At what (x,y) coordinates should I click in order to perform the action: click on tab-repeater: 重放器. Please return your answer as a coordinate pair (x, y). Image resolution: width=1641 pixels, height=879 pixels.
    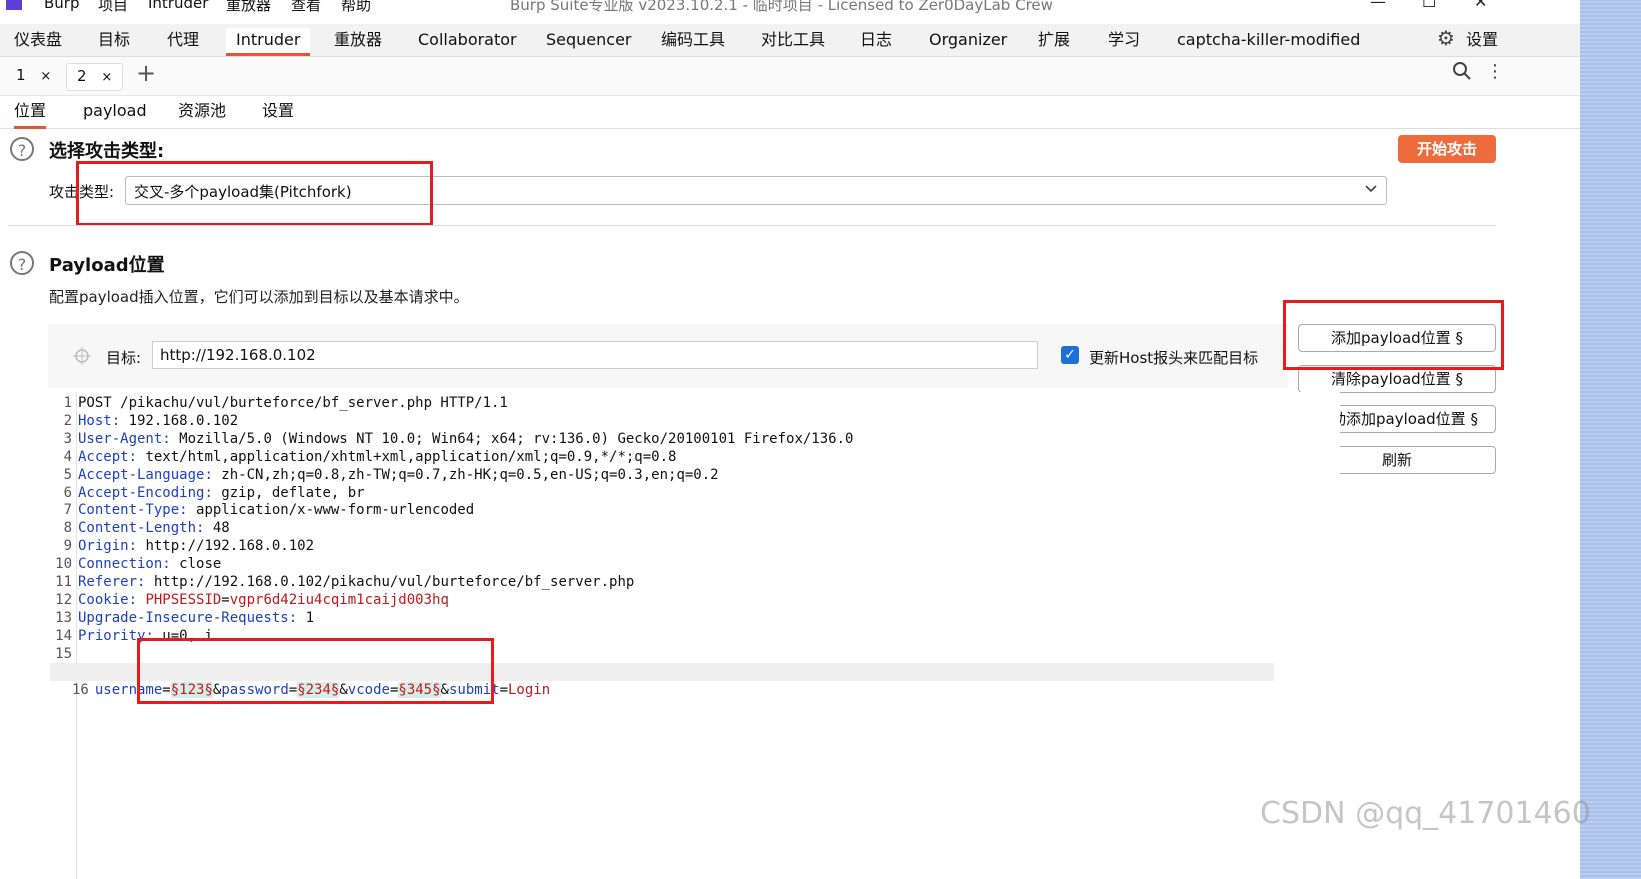
    Looking at the image, I should click on (358, 42).